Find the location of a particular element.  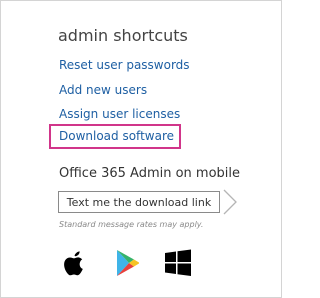

section-title: admin shortcuts is located at coordinates (123, 35).